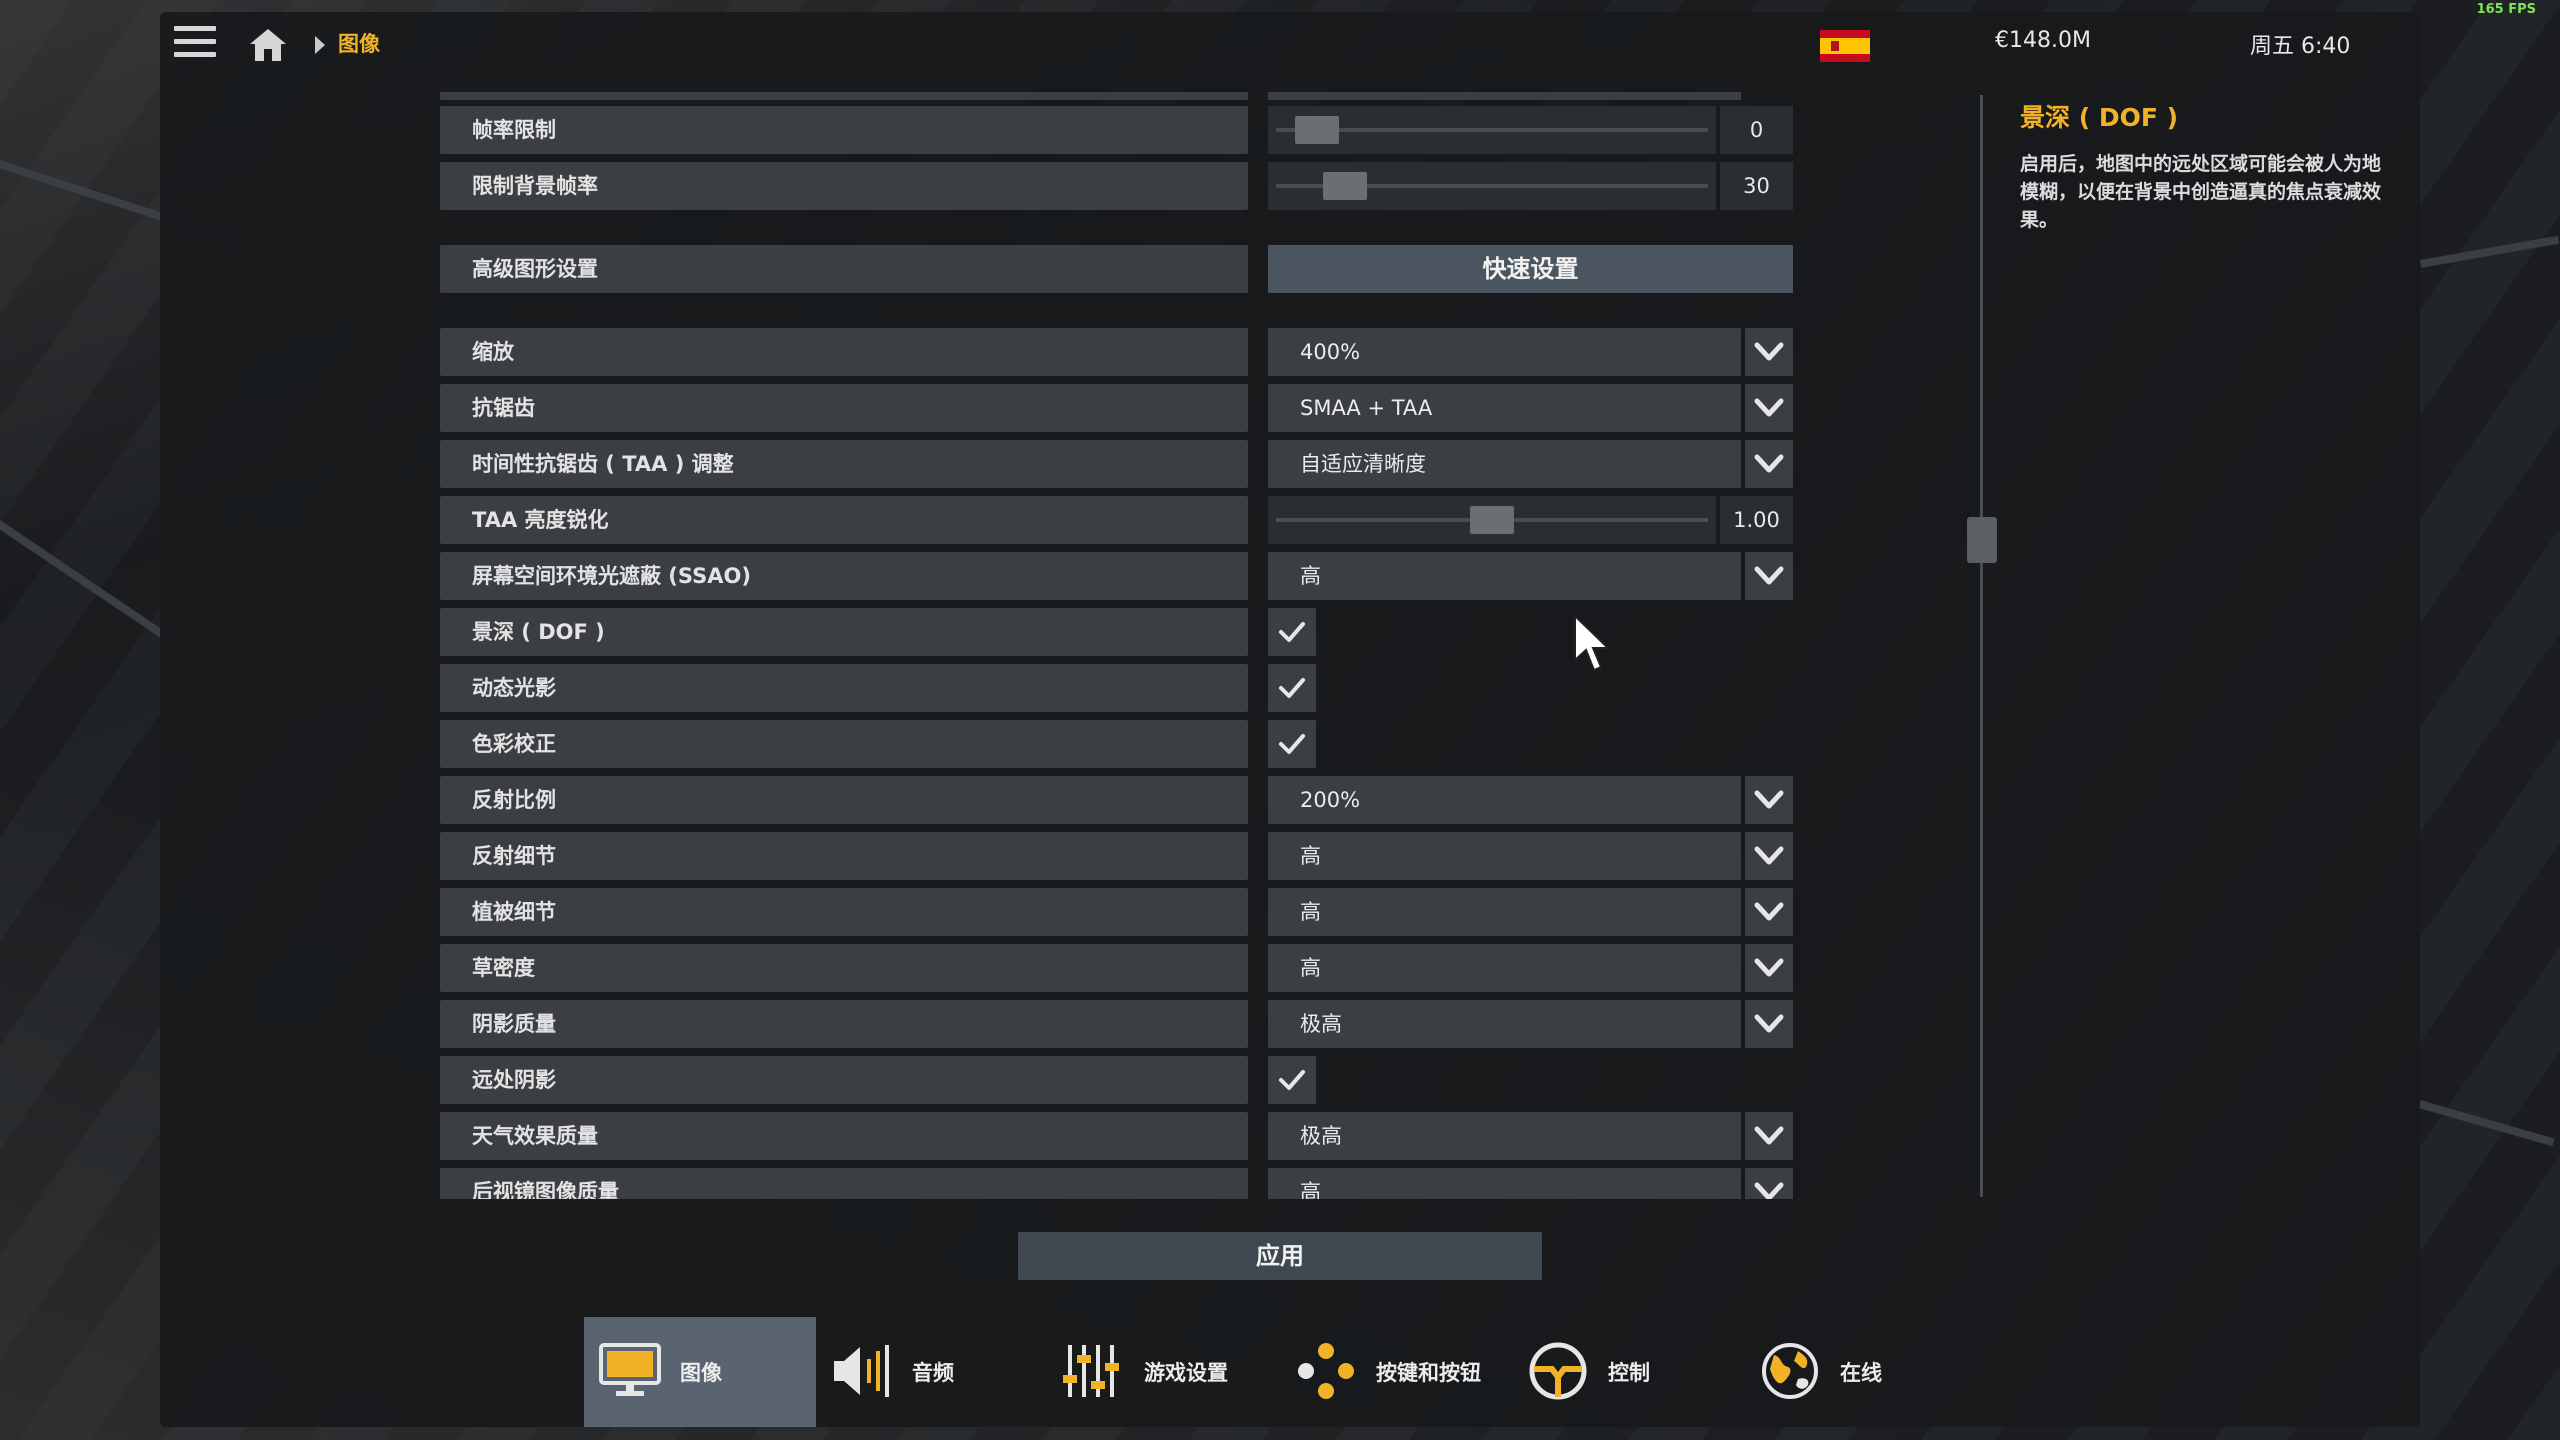 The height and width of the screenshot is (1440, 2560). I want to click on setting-row-mirror-quality: 后视镜图像质量高, so click(1215, 1183).